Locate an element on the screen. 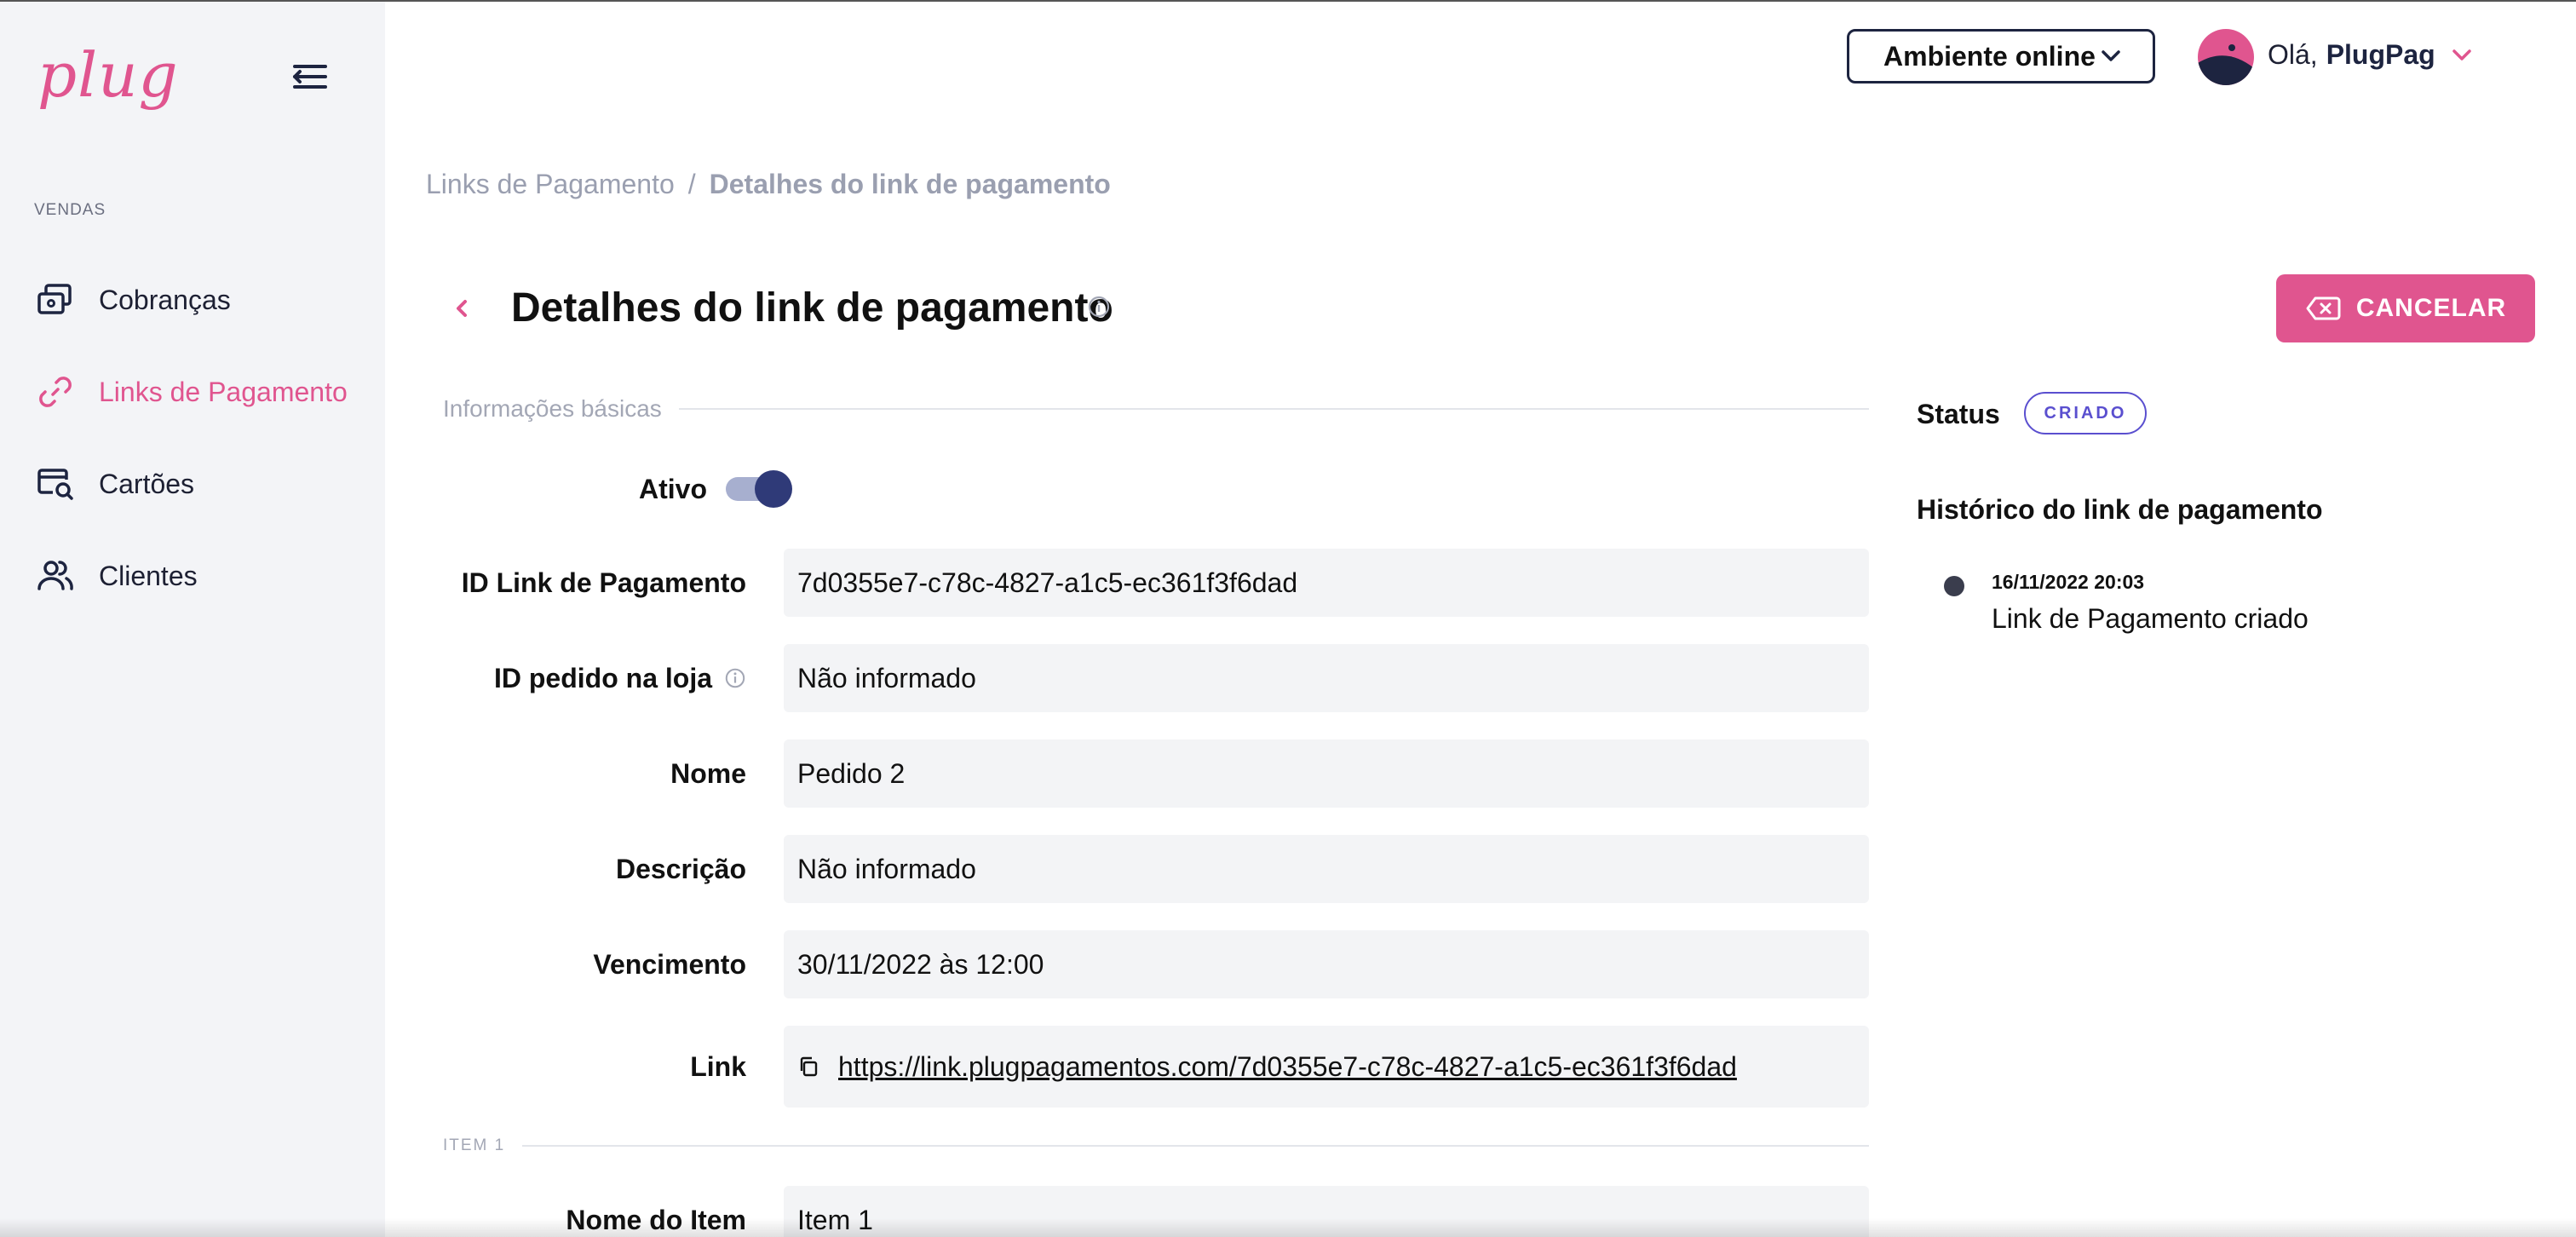 The image size is (2576, 1237). id-pedido-value: Não informado is located at coordinates (1327, 678).